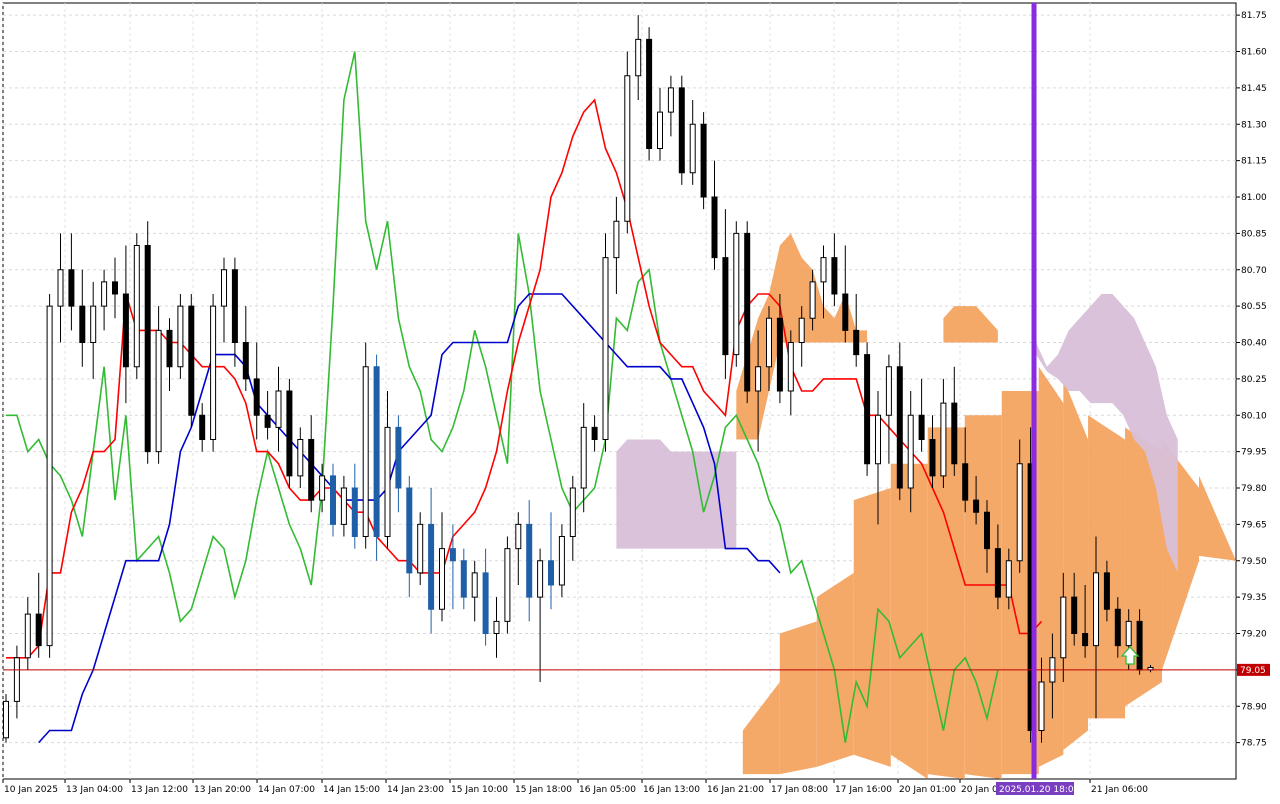 The width and height of the screenshot is (1280, 804). I want to click on y-tick-label: 79.95, so click(1254, 453).